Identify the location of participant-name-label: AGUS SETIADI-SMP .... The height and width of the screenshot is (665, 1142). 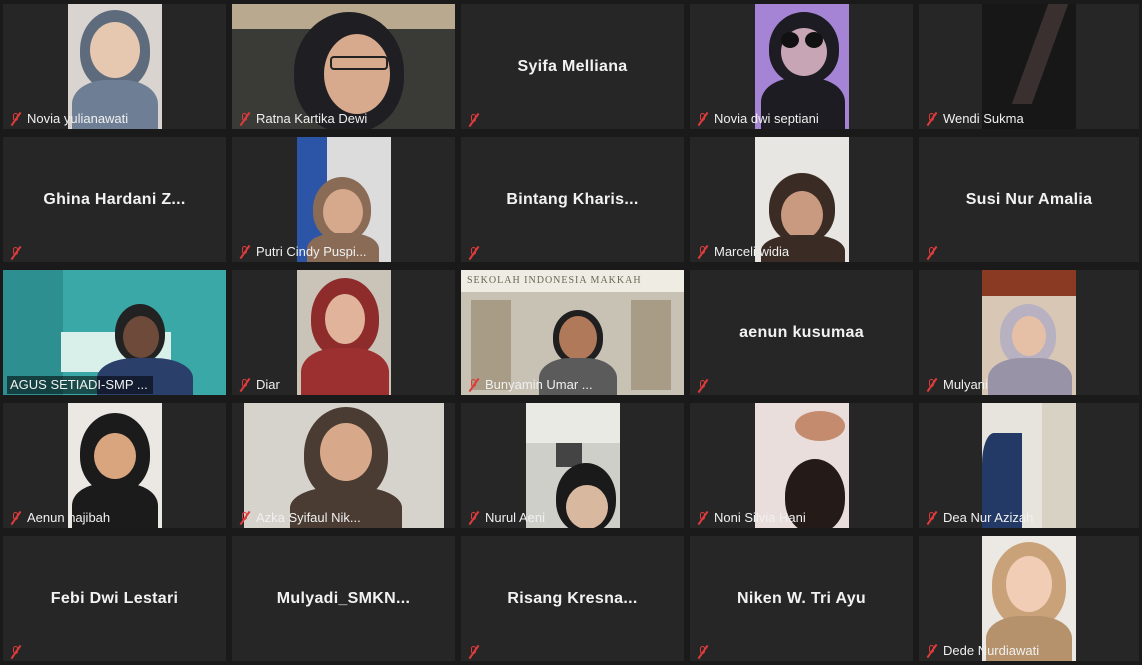
(80, 385).